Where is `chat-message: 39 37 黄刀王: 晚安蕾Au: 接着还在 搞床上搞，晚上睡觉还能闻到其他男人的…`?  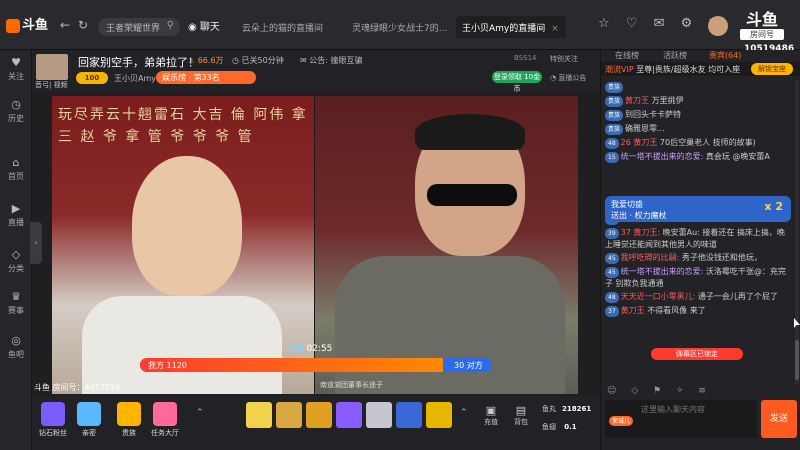
chat-message: 39 37 黄刀王: 晚安蕾Au: 接着还在 搞床上搞，晚上睡觉还能闻到其他男人的… is located at coordinates (698, 238).